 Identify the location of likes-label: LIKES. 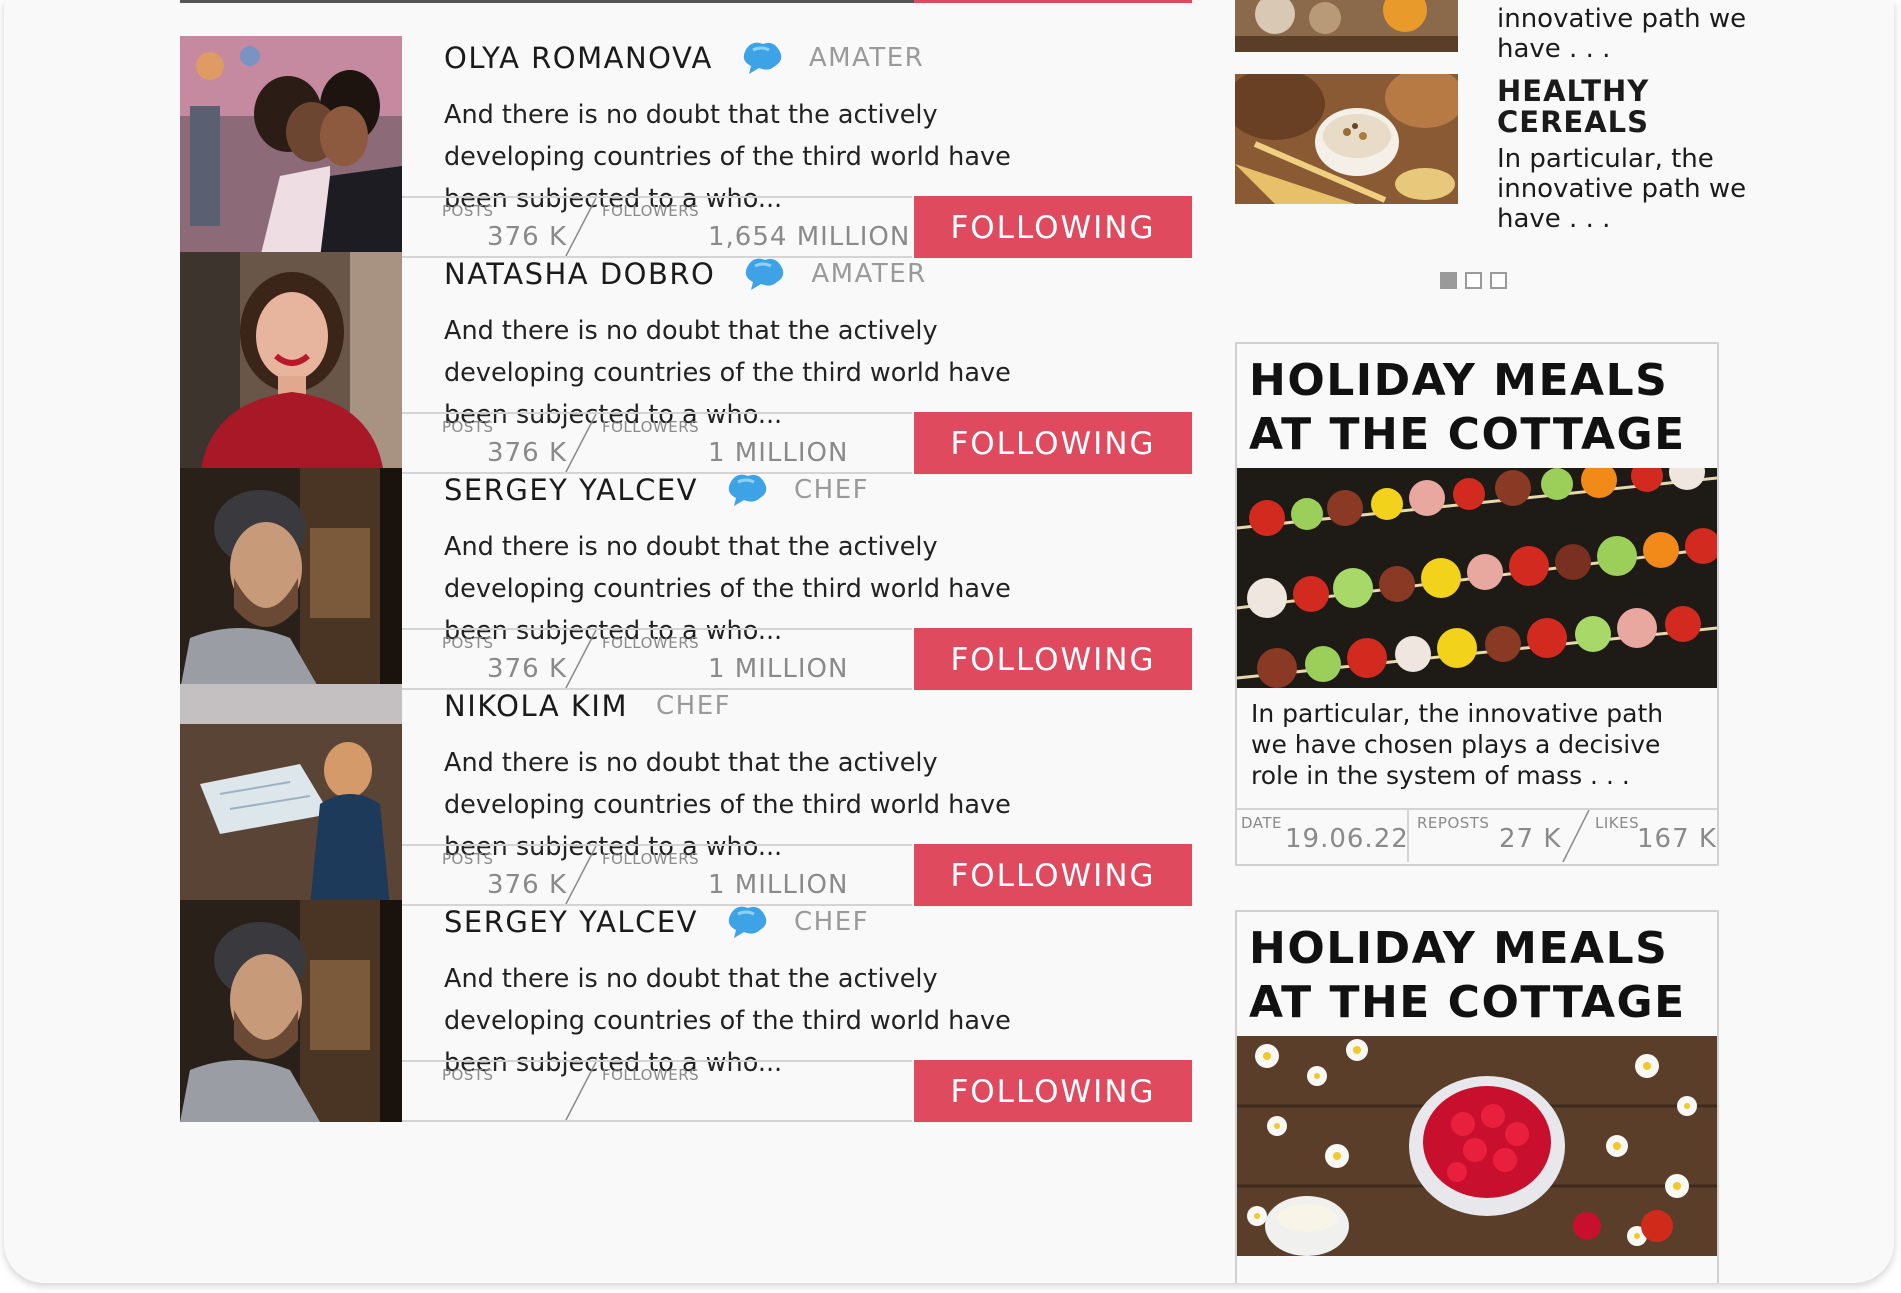
(1617, 823).